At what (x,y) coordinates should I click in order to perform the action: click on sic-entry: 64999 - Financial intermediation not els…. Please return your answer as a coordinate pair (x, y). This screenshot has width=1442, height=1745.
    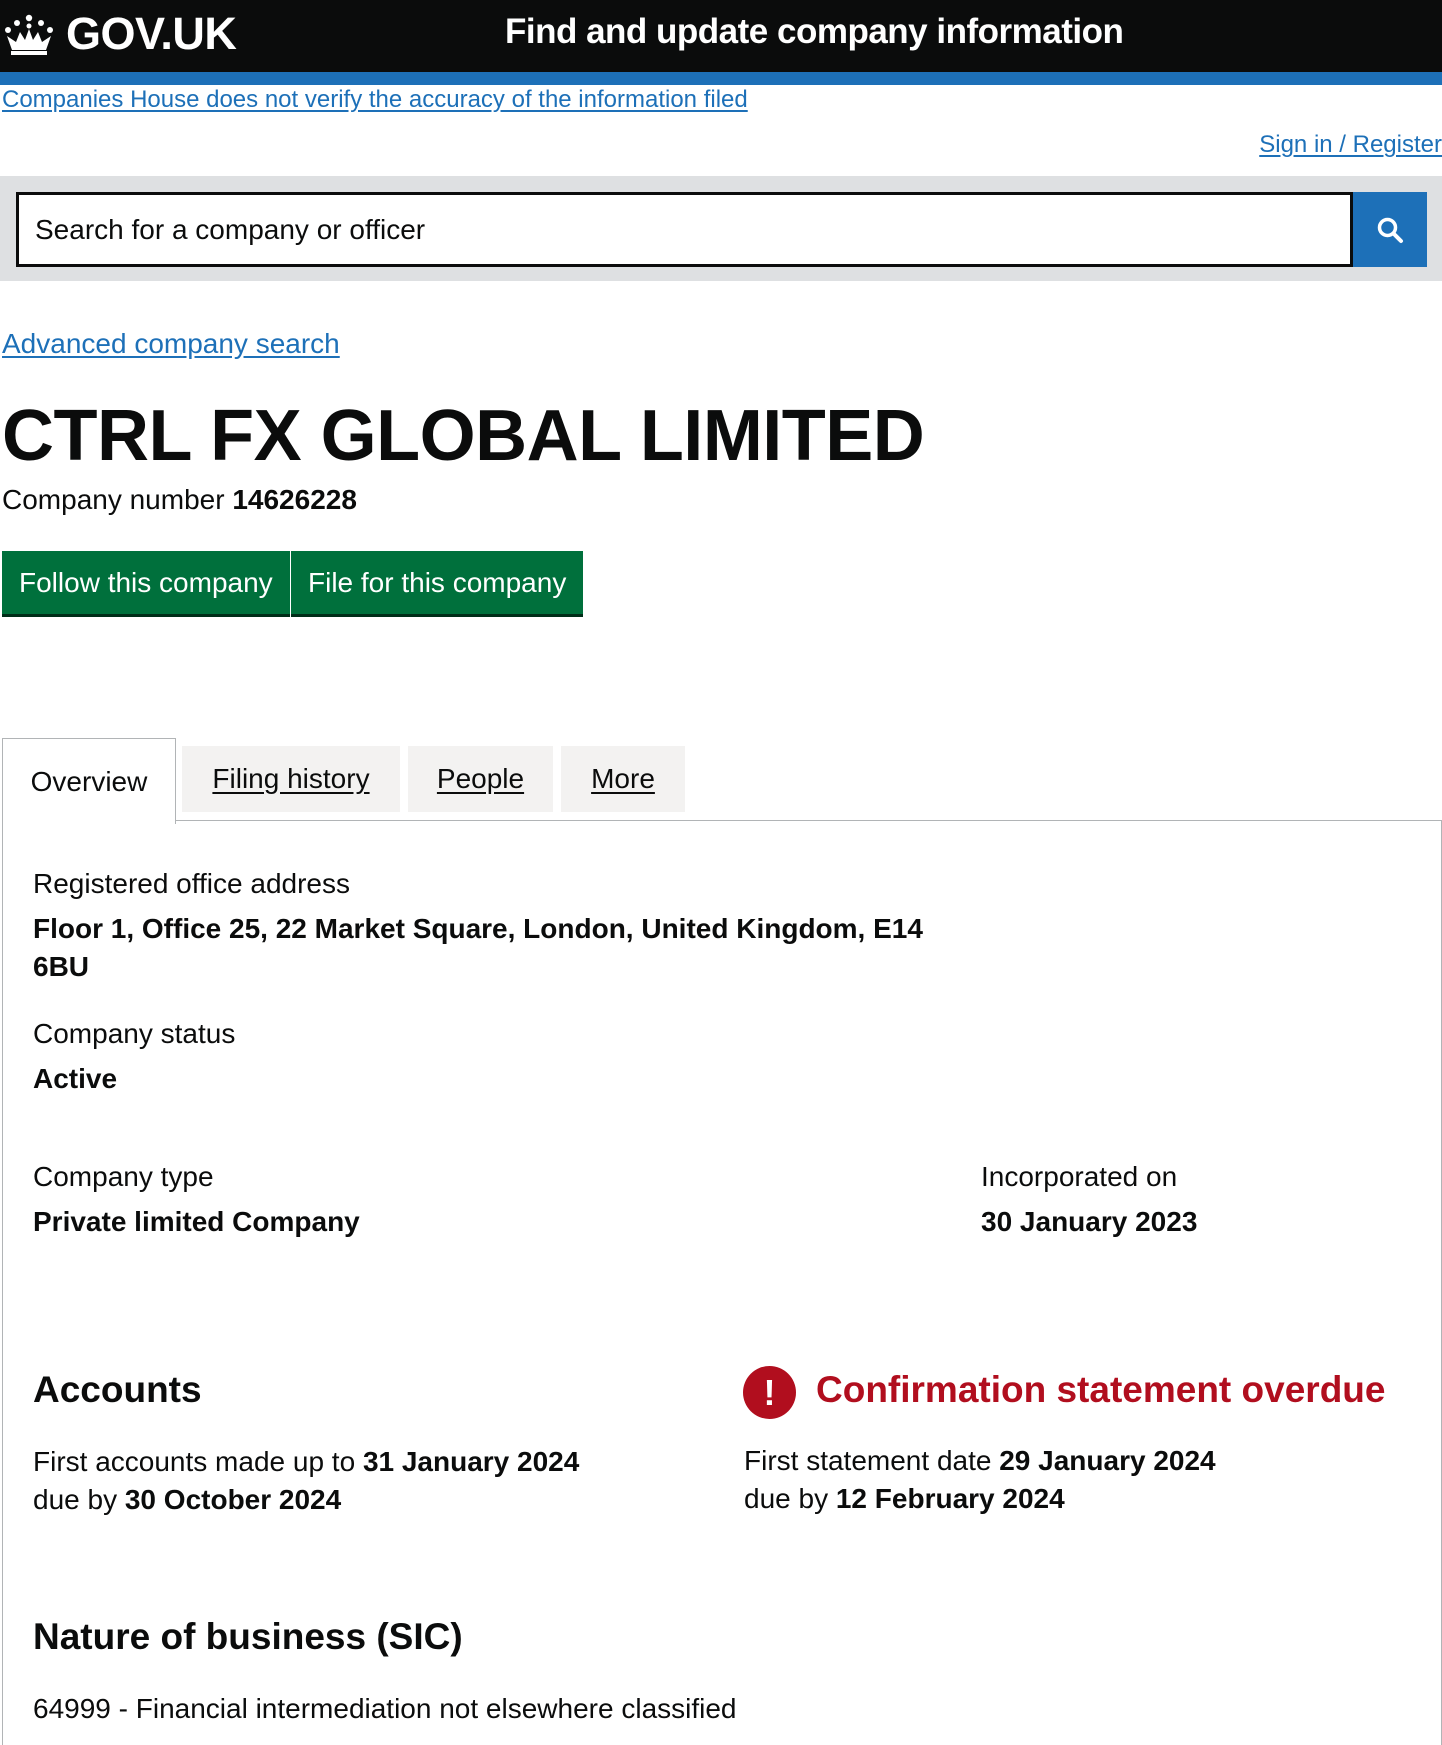
    Looking at the image, I should click on (385, 1708).